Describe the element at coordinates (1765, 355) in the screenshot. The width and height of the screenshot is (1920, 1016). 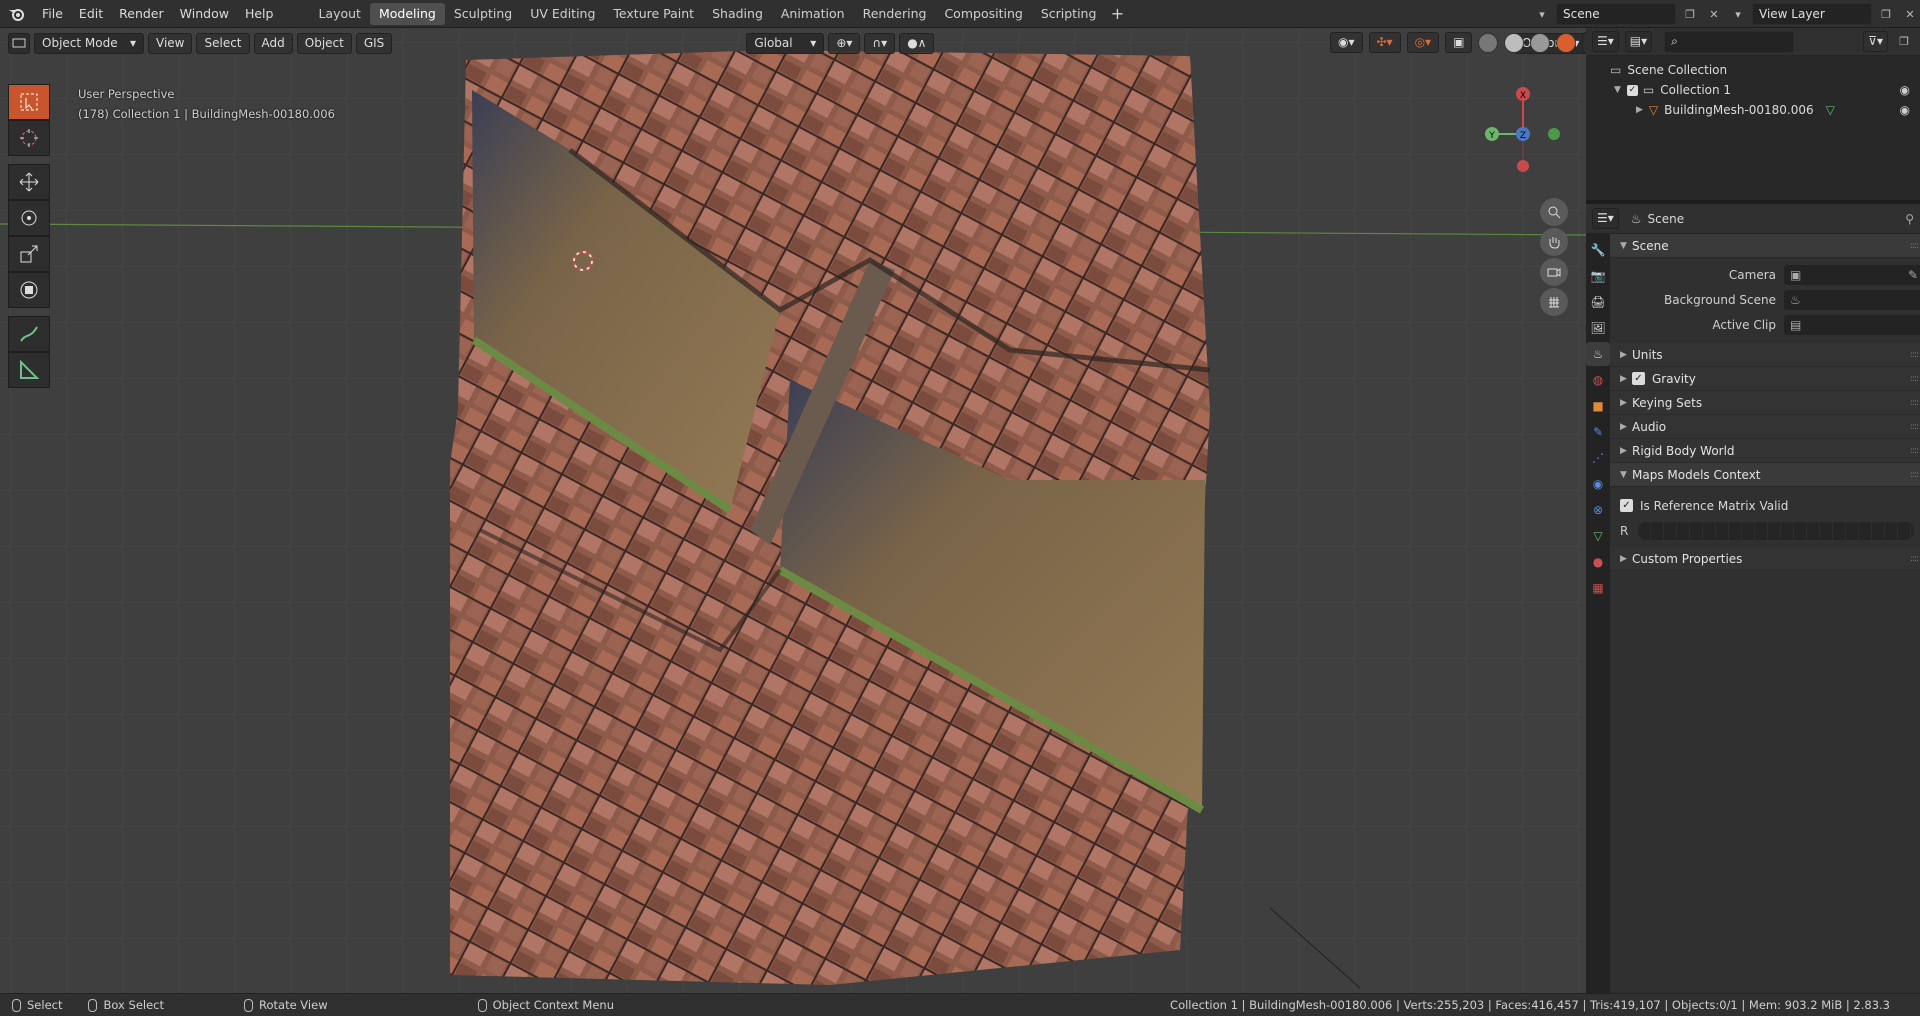
I see `units-panel-header: ▶ Units ::::` at that location.